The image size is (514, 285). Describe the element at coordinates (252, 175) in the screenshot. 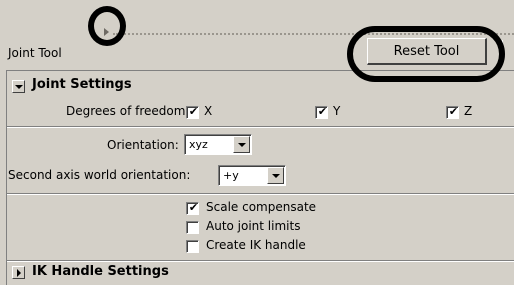

I see `second-axis-dropdown: +y` at that location.